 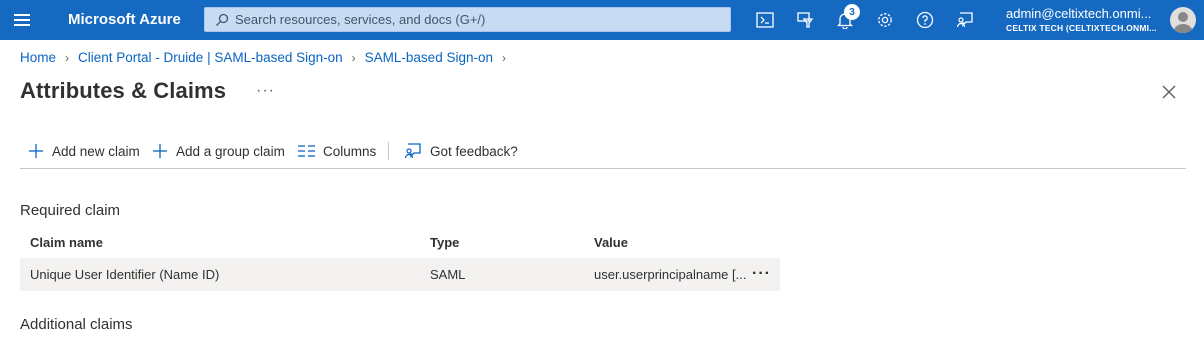 What do you see at coordinates (474, 151) in the screenshot?
I see `feedback-label: Got feedback?` at bounding box center [474, 151].